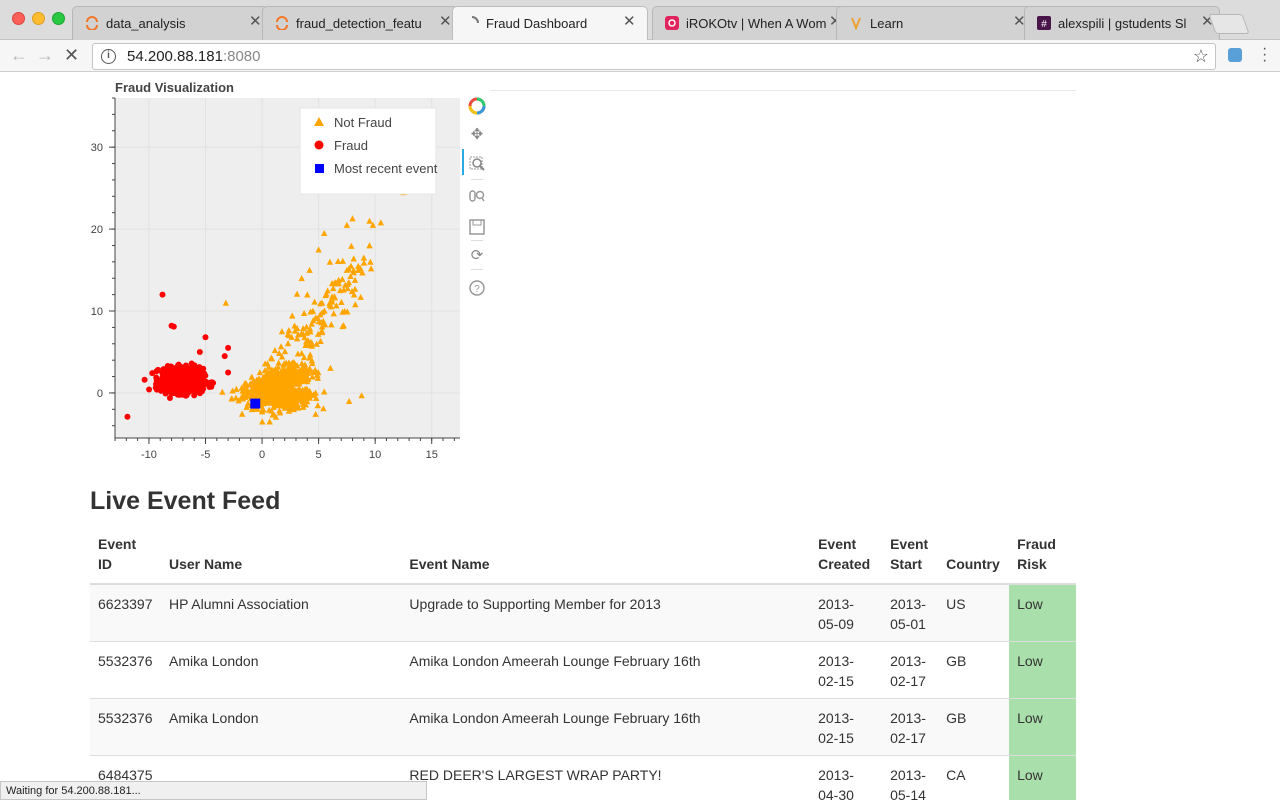 This screenshot has width=1280, height=800. I want to click on new-tab-button, so click(1229, 24).